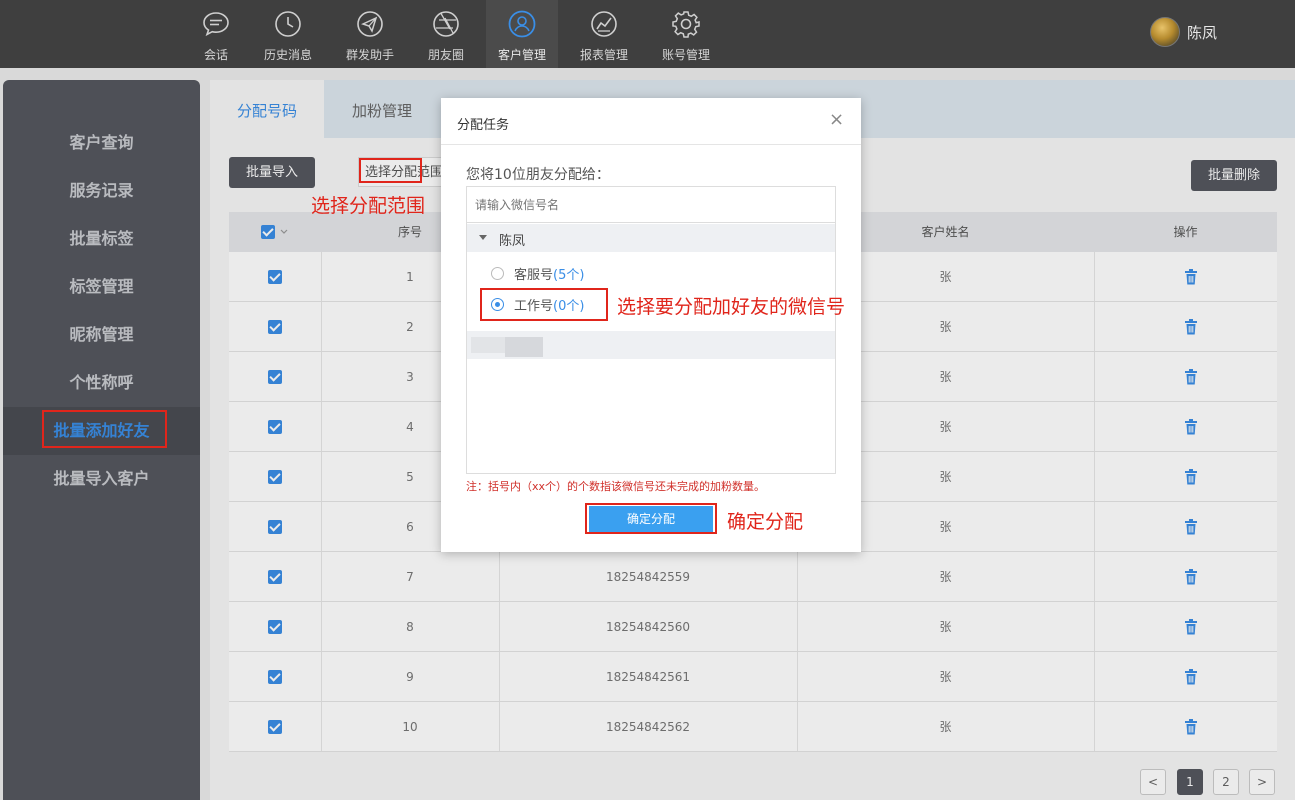  I want to click on annotation-confirm: 确定分配, so click(765, 522).